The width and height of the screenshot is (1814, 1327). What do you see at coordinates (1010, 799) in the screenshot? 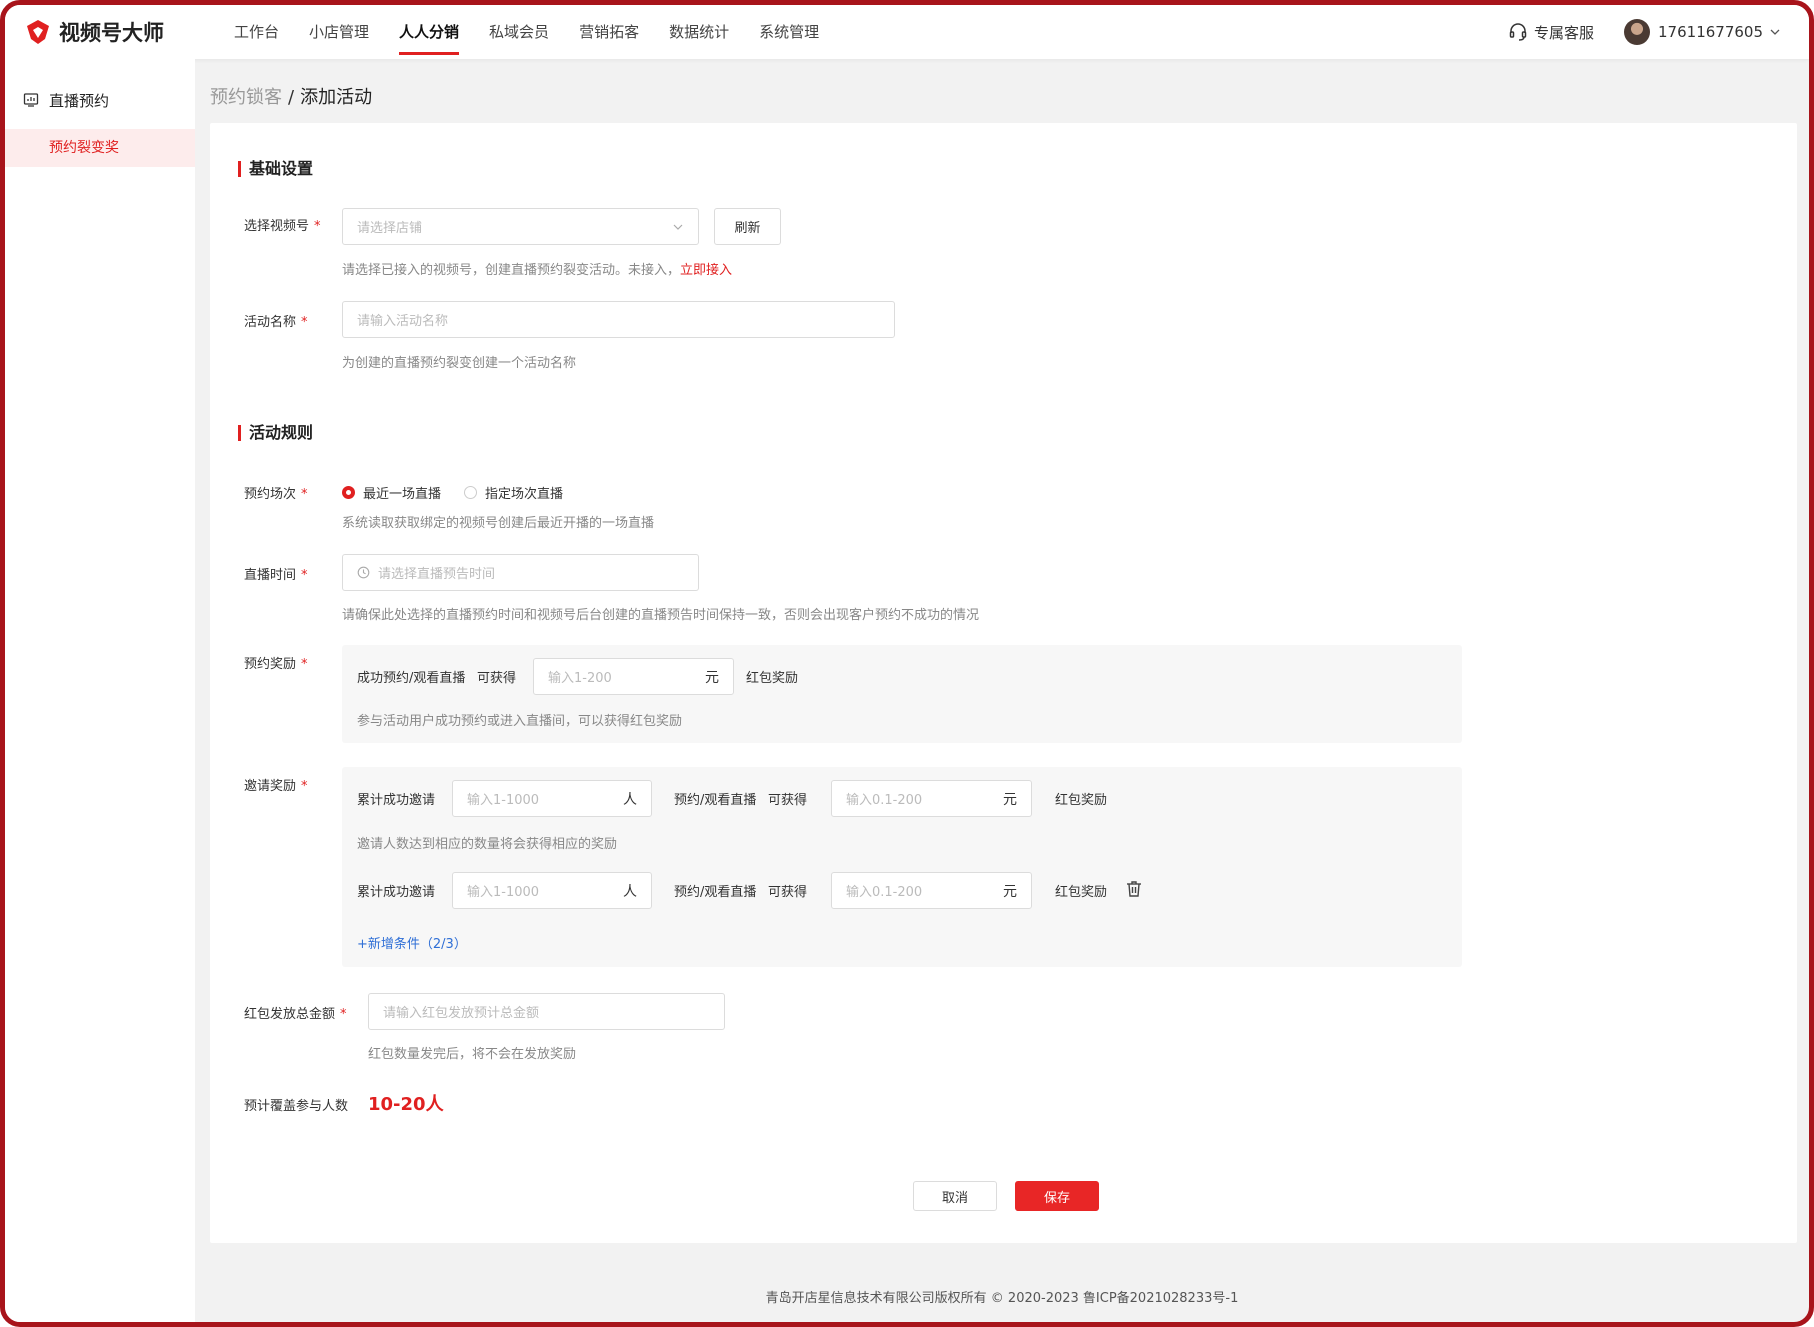
I see `invite-row-1-amount-unit: 元` at bounding box center [1010, 799].